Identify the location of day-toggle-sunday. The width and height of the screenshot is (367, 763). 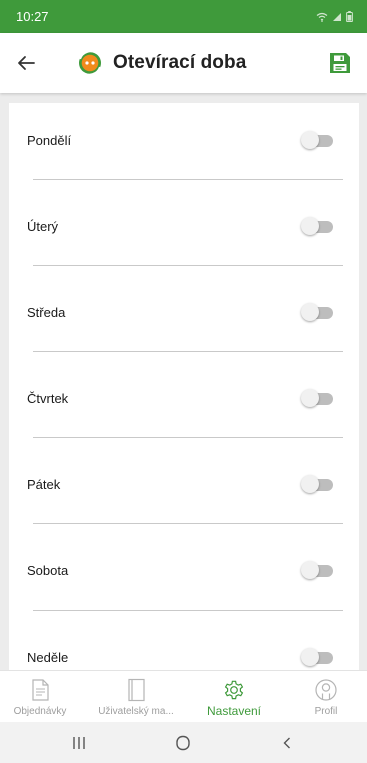
(318, 657).